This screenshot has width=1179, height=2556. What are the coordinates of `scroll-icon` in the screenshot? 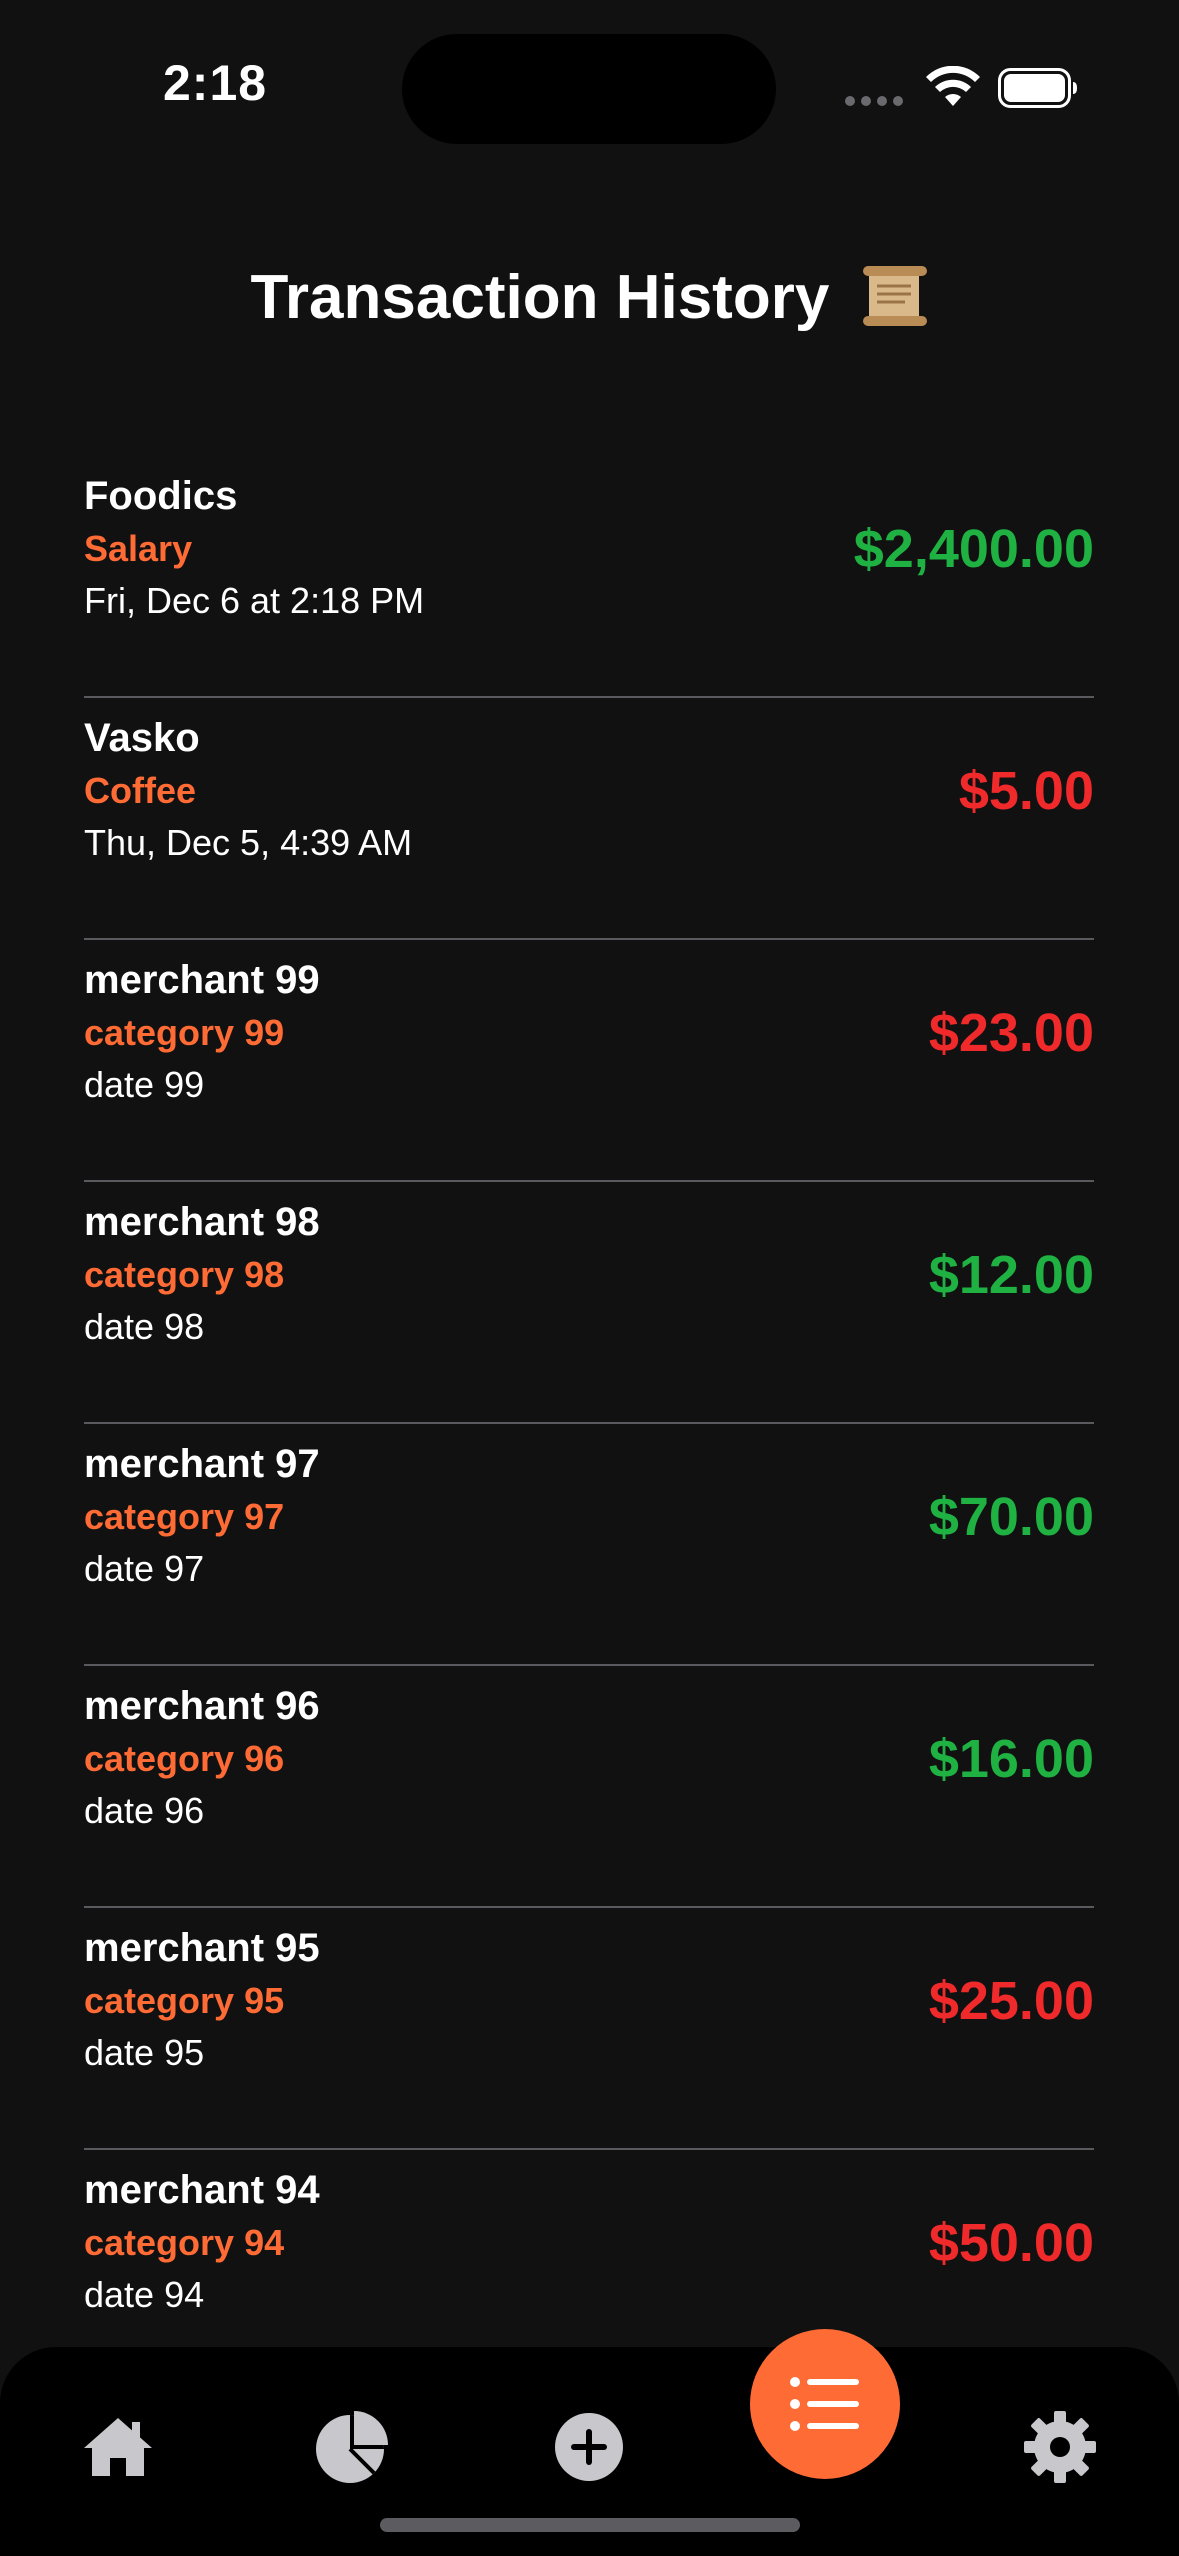 It's located at (894, 296).